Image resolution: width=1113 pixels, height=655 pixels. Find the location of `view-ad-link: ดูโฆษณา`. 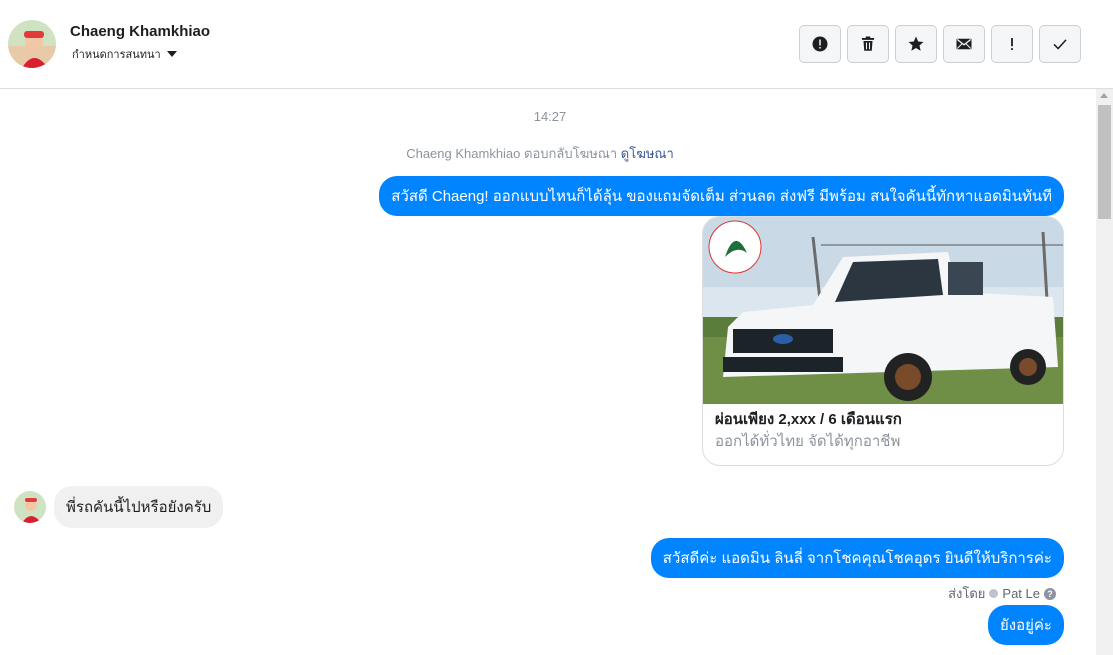

view-ad-link: ดูโฆษณา is located at coordinates (647, 153).